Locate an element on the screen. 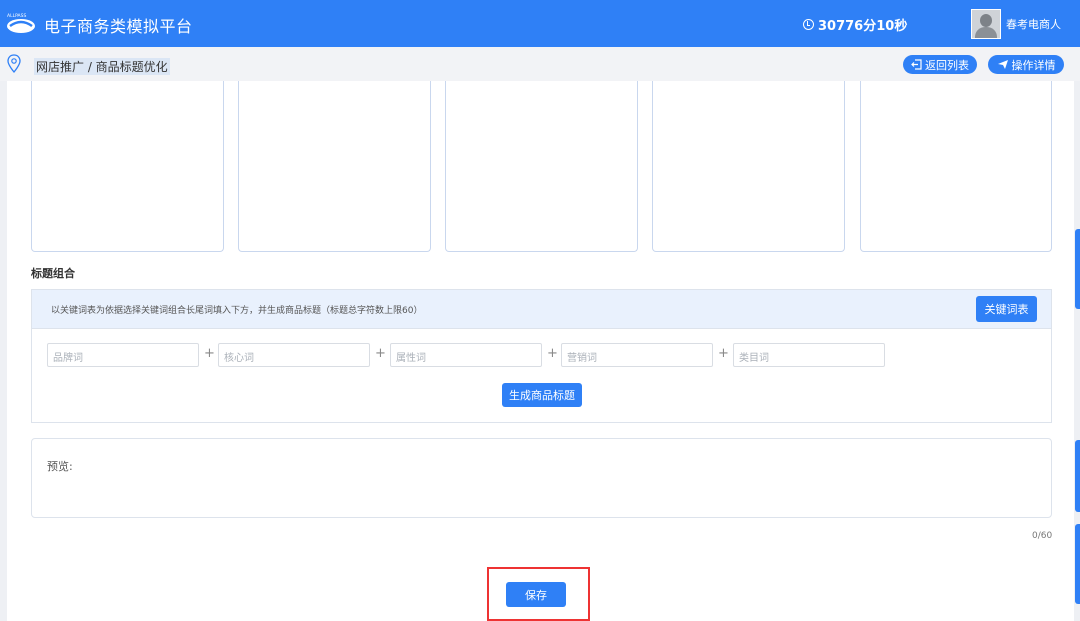 The height and width of the screenshot is (621, 1080). character-counter: 0/60 is located at coordinates (1042, 536).